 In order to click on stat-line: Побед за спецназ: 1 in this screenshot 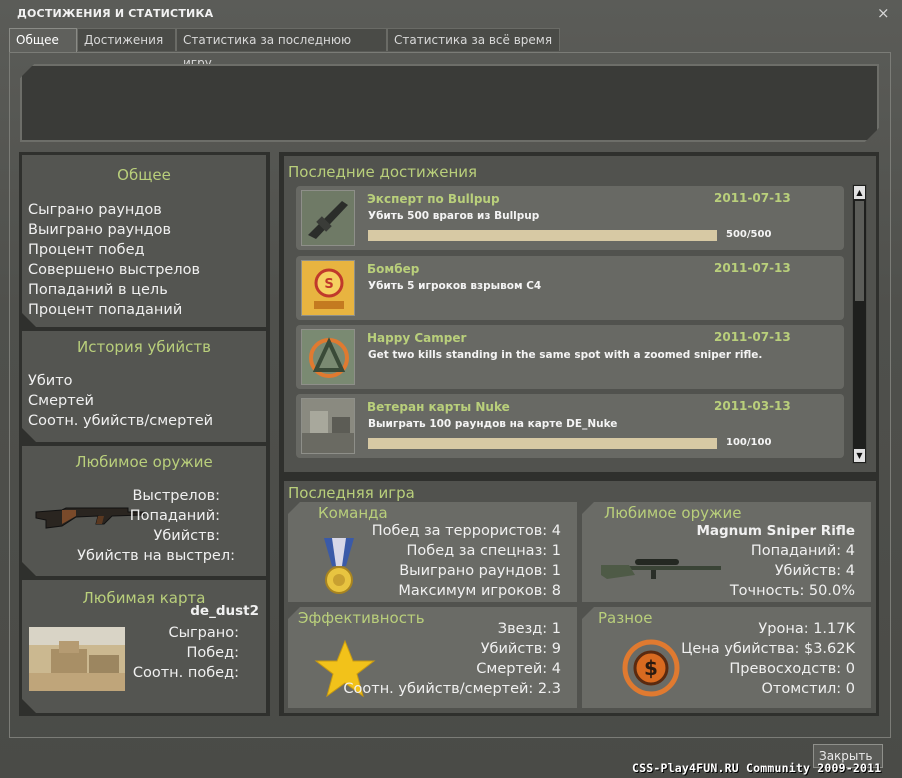, I will do `click(483, 551)`.